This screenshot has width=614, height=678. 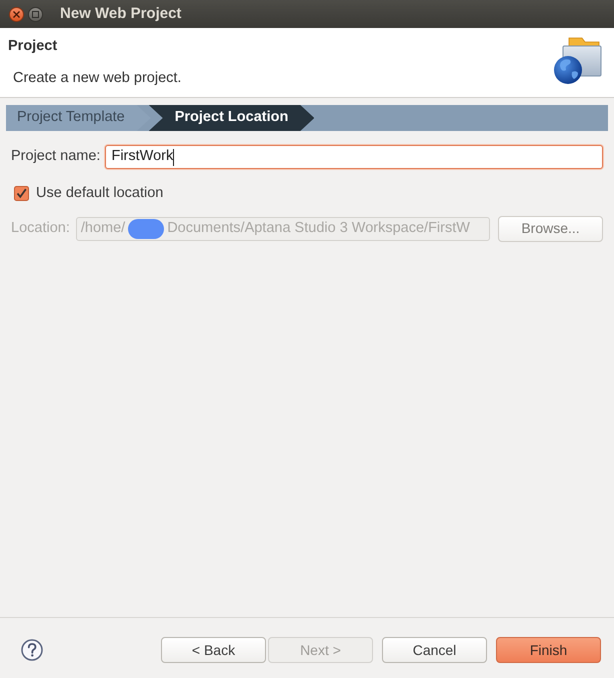 I want to click on wizard-nav-button: < Back, so click(x=213, y=650).